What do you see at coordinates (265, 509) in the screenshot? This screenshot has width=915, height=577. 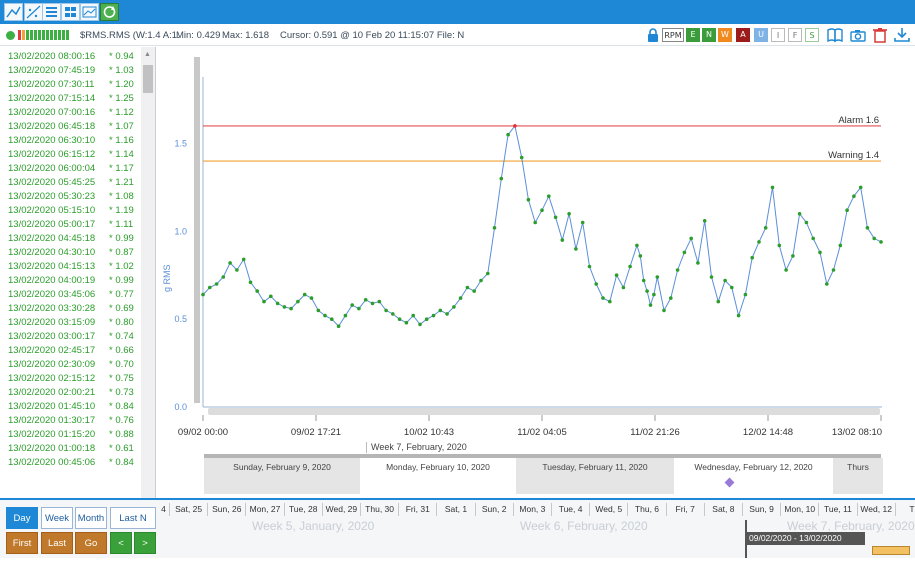 I see `calendar-day: Mon, 27` at bounding box center [265, 509].